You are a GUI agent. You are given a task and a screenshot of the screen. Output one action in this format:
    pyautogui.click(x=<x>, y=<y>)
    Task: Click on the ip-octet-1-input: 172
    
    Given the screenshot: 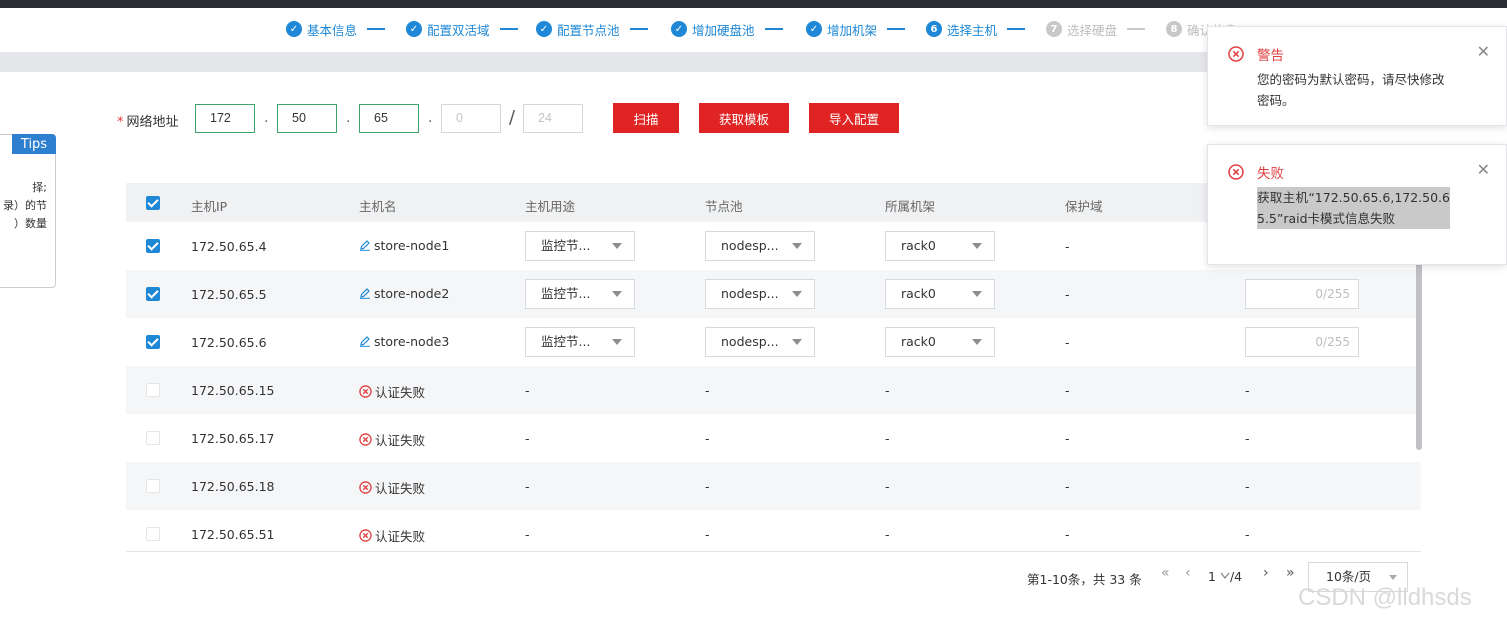 What is the action you would take?
    pyautogui.click(x=225, y=118)
    